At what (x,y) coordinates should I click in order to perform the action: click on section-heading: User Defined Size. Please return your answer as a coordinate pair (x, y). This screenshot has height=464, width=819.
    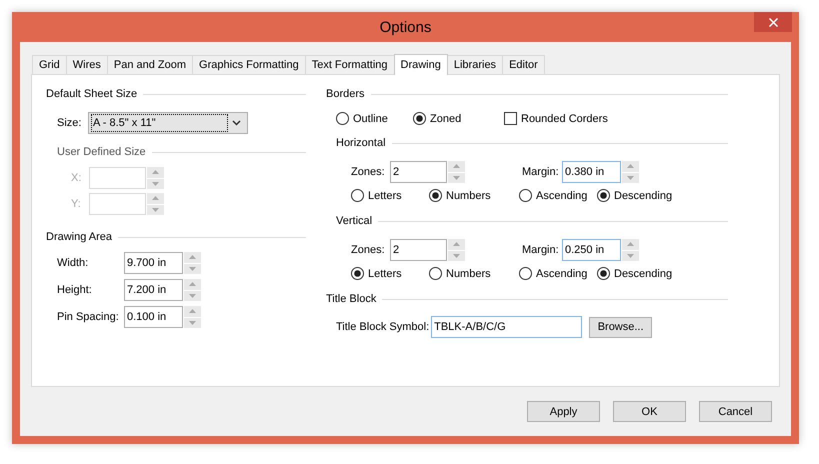
    Looking at the image, I should click on (101, 152).